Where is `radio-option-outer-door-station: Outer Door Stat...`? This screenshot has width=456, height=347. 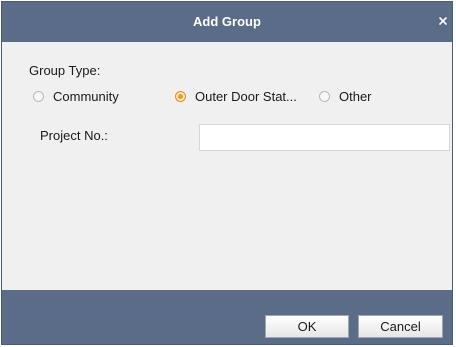
radio-option-outer-door-station: Outer Door Stat... is located at coordinates (236, 96).